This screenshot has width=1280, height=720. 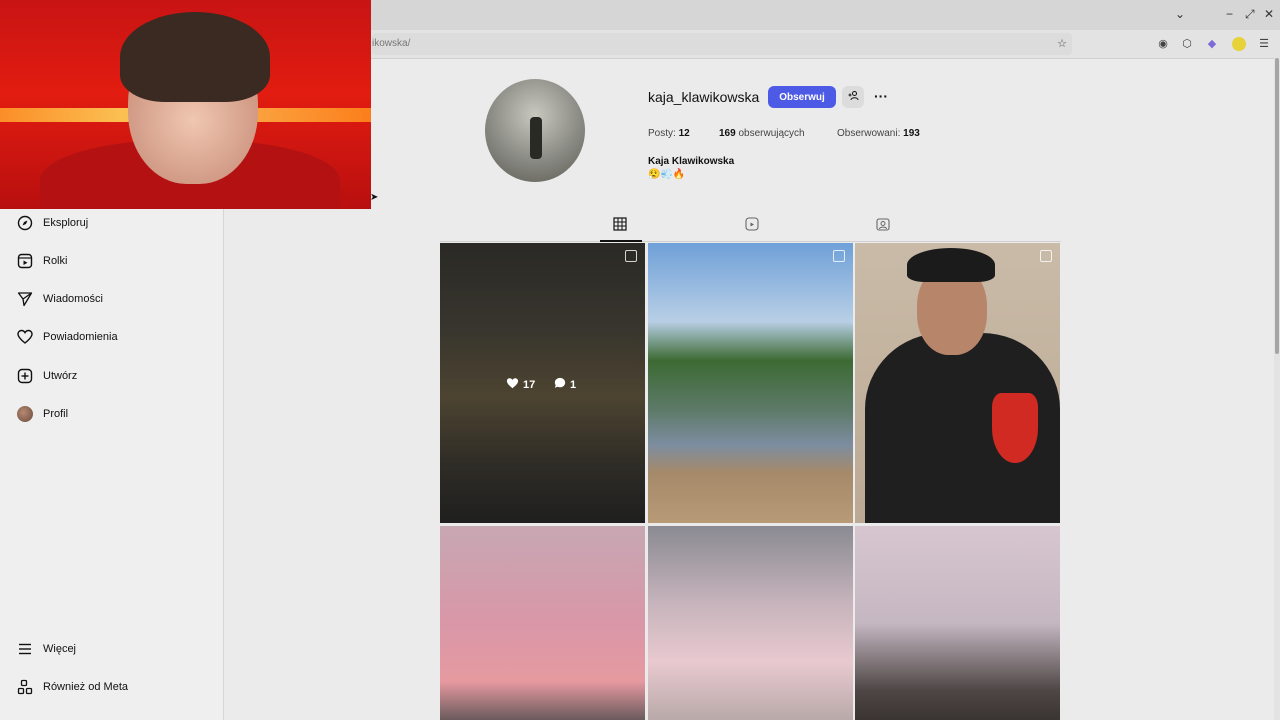 I want to click on posts-label: Posty:, so click(x=662, y=133).